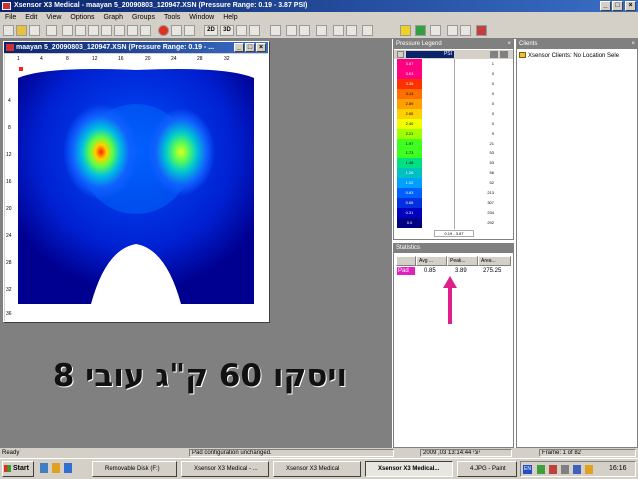 The image size is (638, 479). What do you see at coordinates (10, 47) in the screenshot?
I see `doc-icon` at bounding box center [10, 47].